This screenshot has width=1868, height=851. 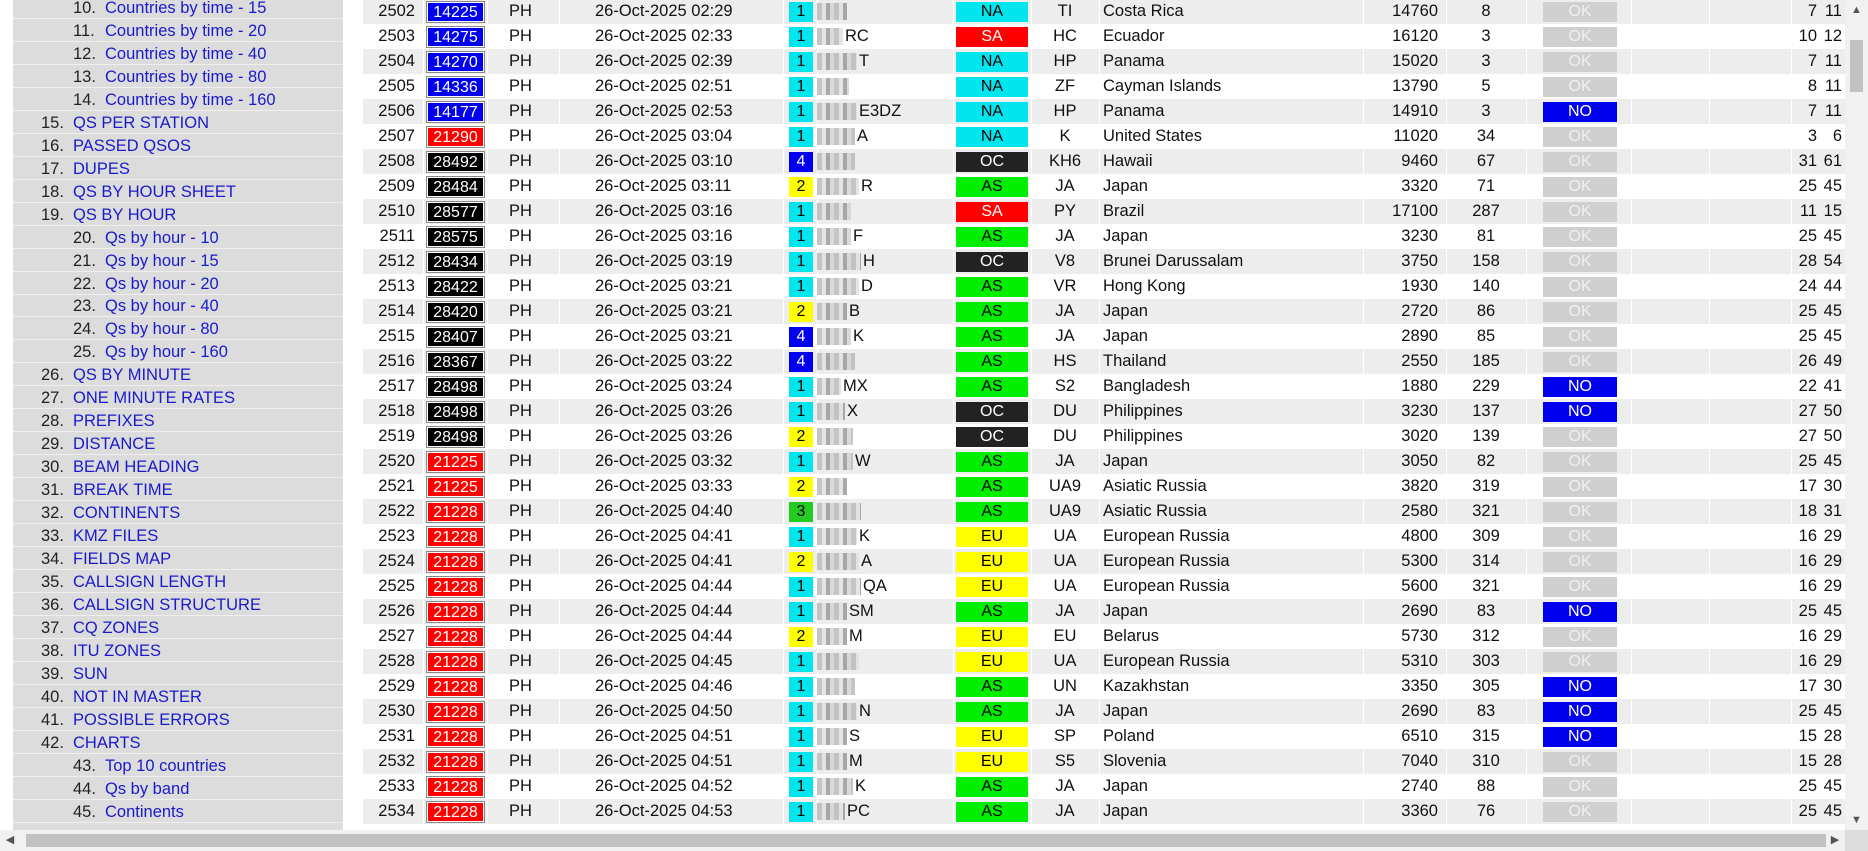 I want to click on sidebar-item-link: Countries by time - 160, so click(x=190, y=100).